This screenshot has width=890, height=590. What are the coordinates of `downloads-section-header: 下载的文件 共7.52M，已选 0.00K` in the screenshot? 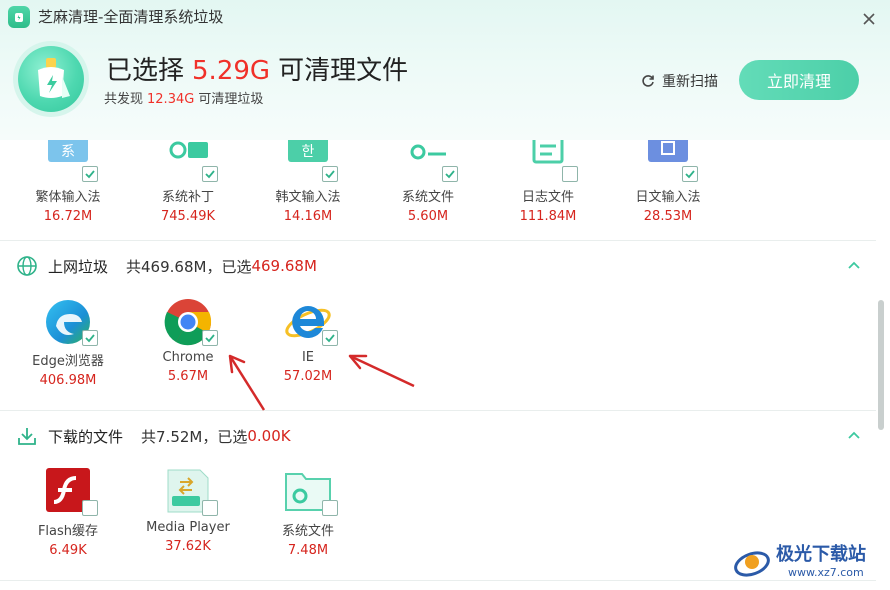 It's located at (153, 436).